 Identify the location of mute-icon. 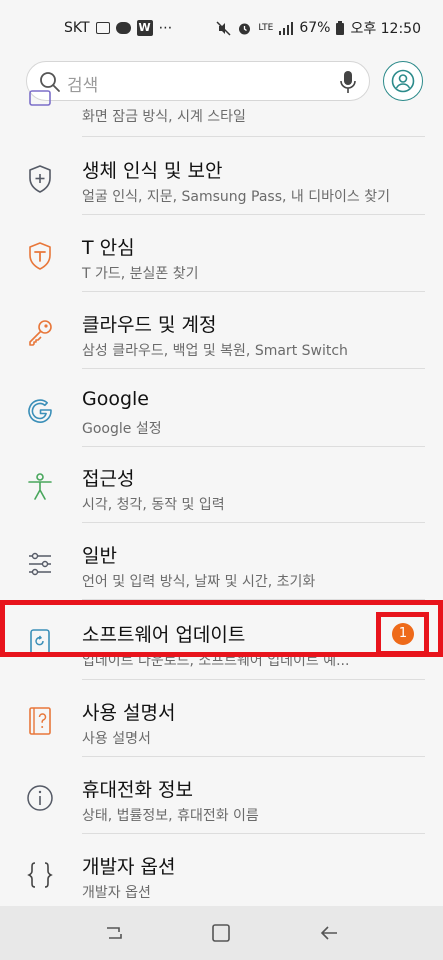
(223, 28).